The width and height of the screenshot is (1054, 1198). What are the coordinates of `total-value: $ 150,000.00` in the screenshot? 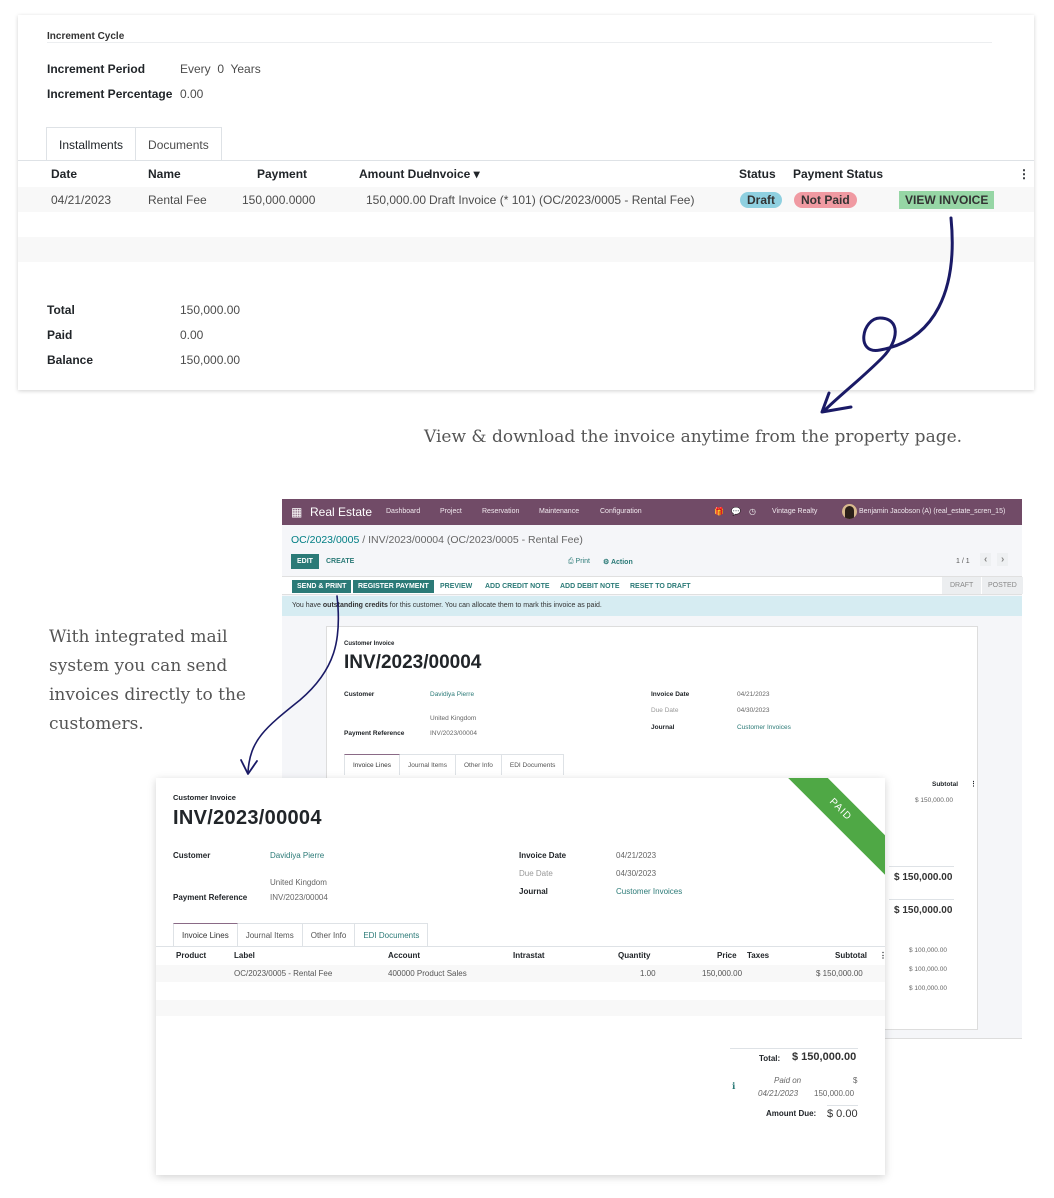 It's located at (824, 1057).